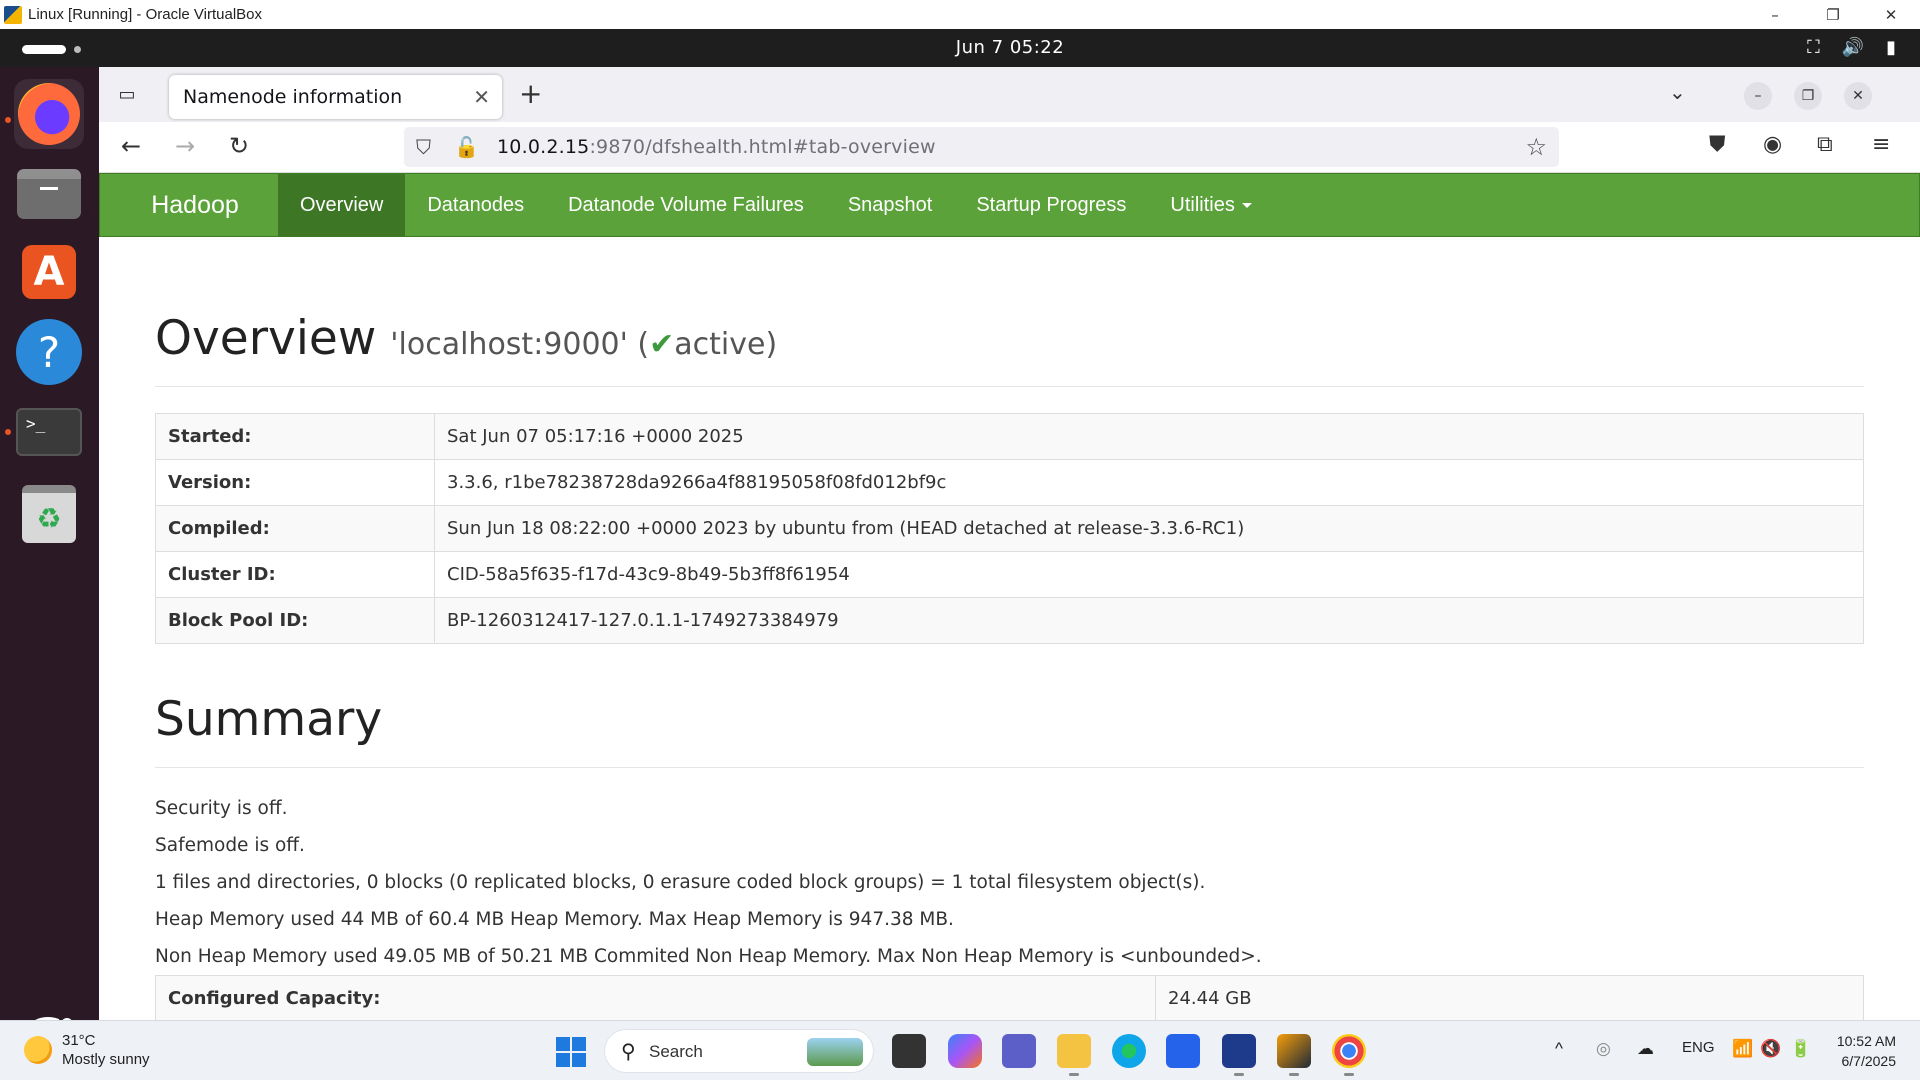 The image size is (1920, 1080). I want to click on nav-utilities-label: Utilities, so click(1202, 204).